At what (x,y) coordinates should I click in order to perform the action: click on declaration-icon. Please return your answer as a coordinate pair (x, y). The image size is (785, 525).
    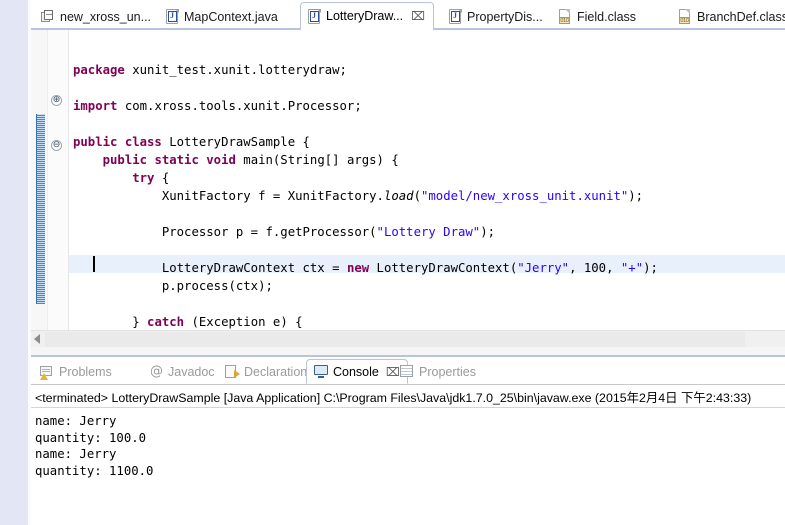
    Looking at the image, I should click on (232, 371).